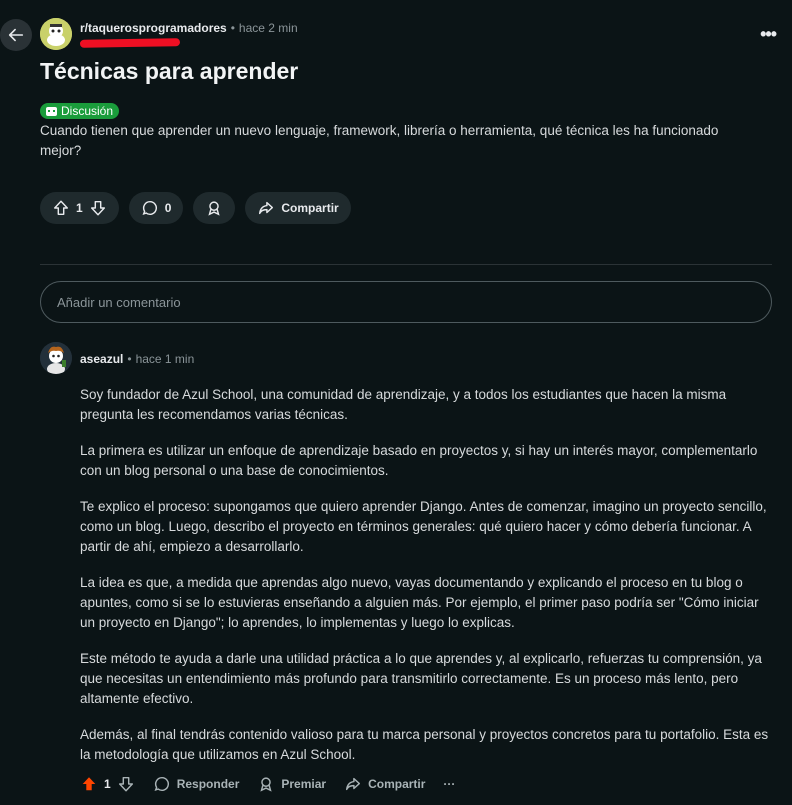  Describe the element at coordinates (165, 359) in the screenshot. I see `comment-time: hace 1 min` at that location.